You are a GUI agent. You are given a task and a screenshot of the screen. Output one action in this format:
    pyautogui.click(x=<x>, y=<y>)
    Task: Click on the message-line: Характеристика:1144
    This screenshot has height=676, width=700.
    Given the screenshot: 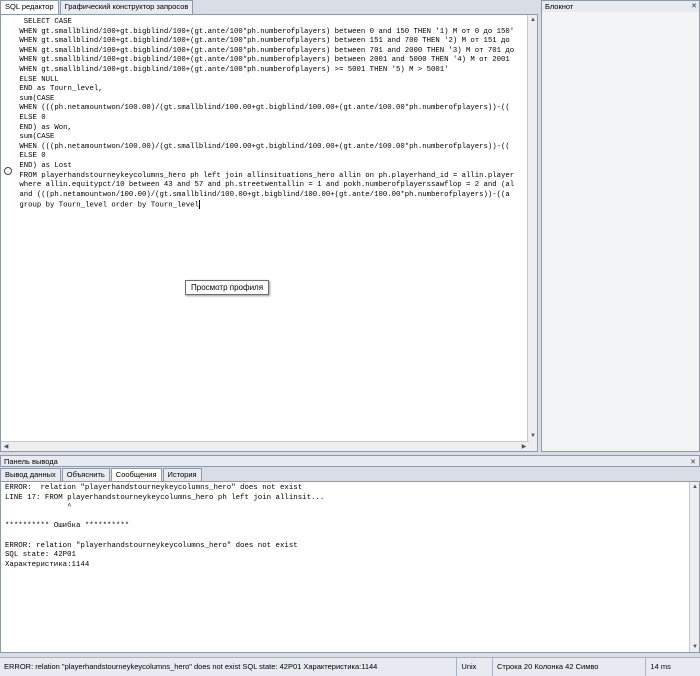 What is the action you would take?
    pyautogui.click(x=47, y=564)
    